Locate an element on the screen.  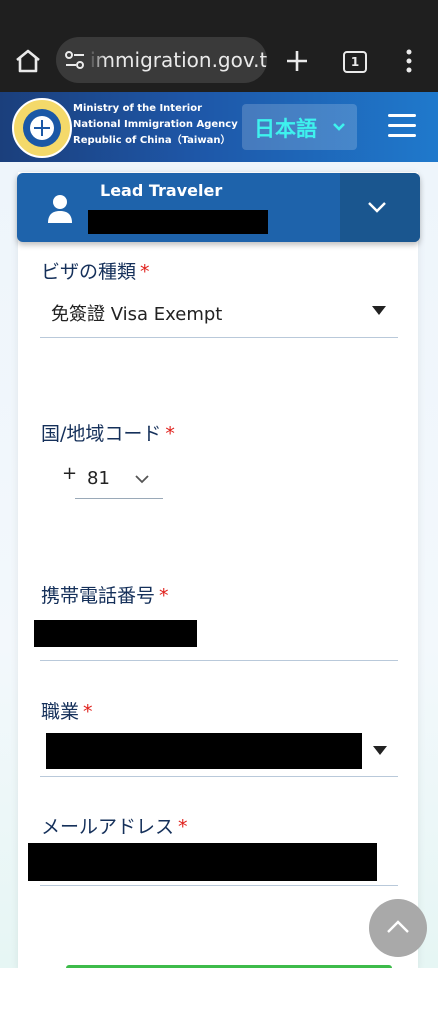
lead-traveler-header: Lead Traveler is located at coordinates (218, 207).